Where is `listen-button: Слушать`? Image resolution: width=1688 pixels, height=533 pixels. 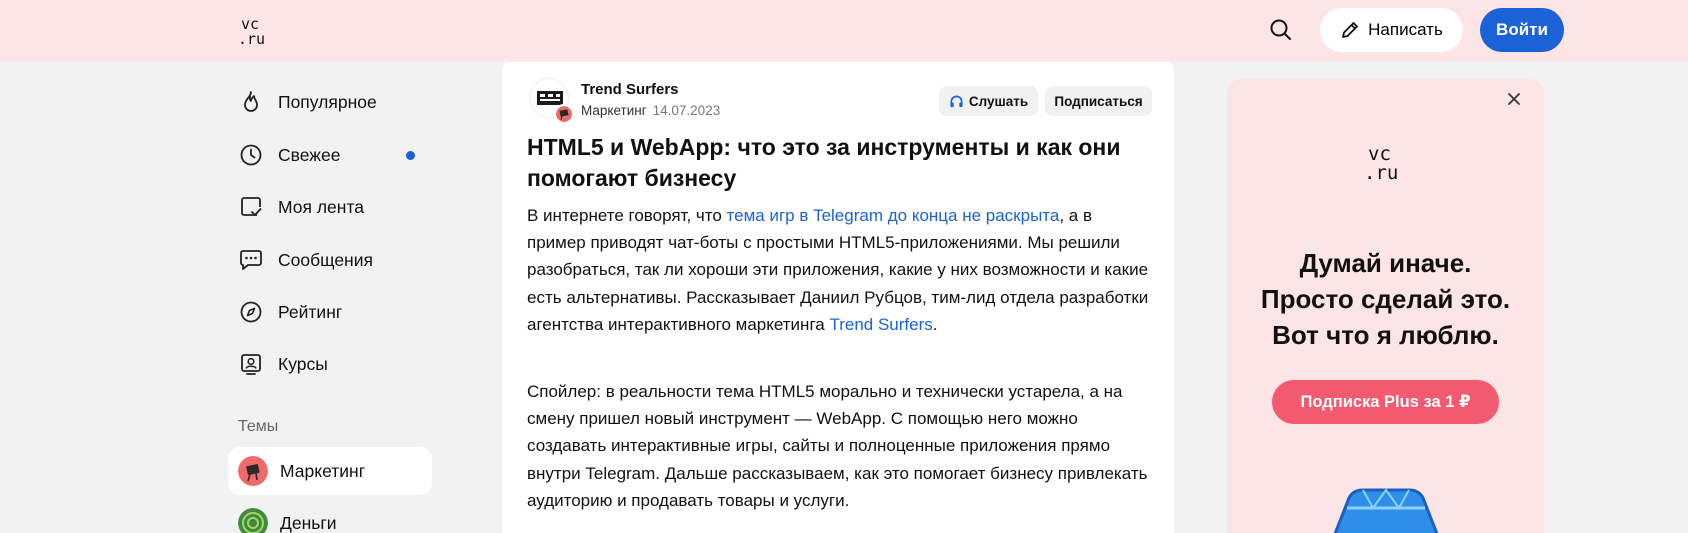
listen-button: Слушать is located at coordinates (988, 101).